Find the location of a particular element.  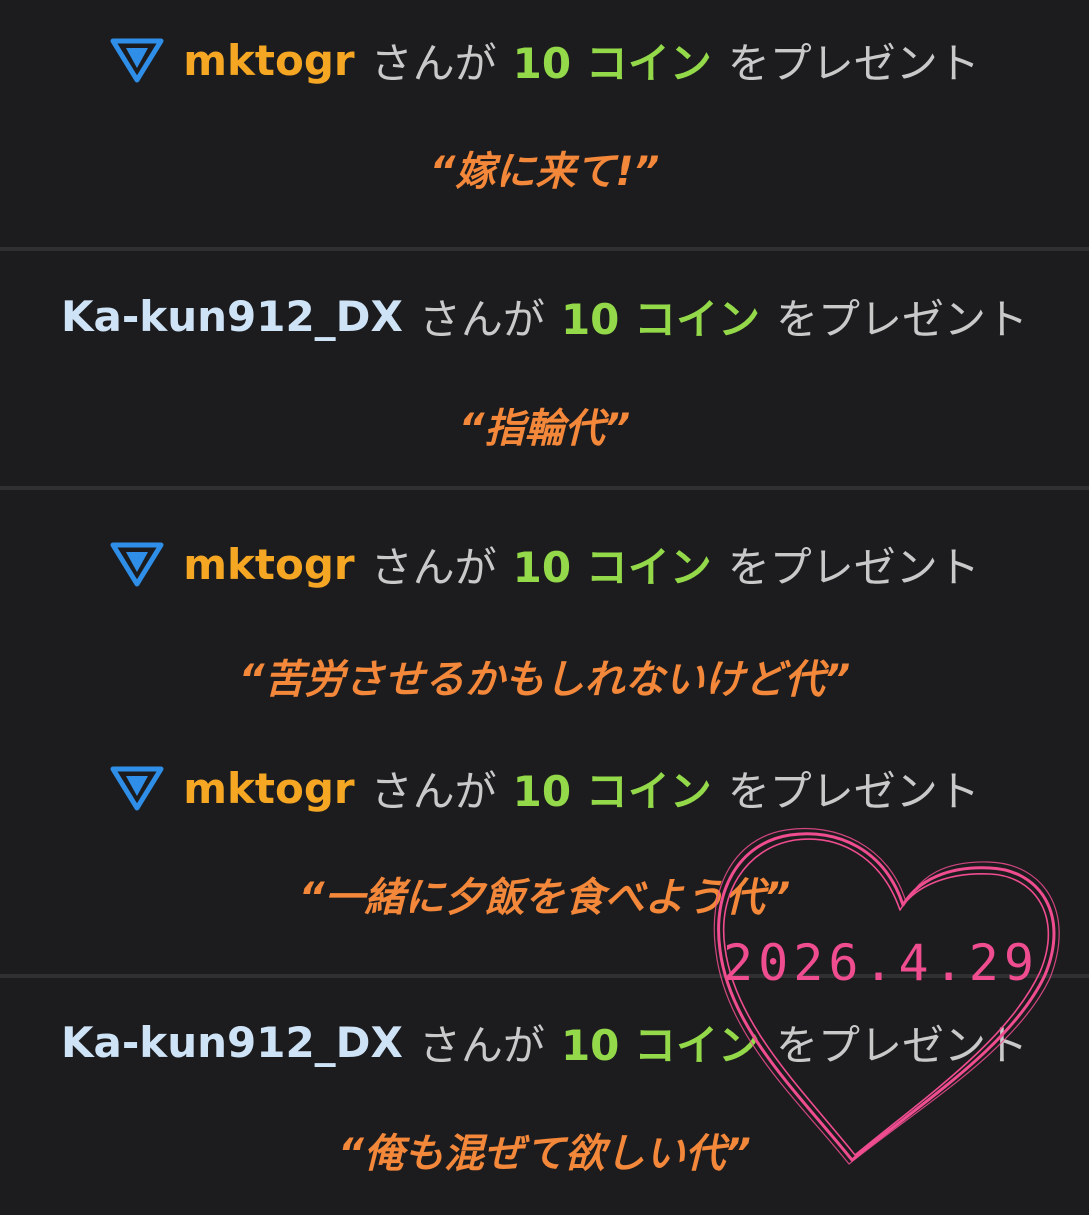

gift-message: “俺も混ぜて欲しい代” is located at coordinates (544, 1154).